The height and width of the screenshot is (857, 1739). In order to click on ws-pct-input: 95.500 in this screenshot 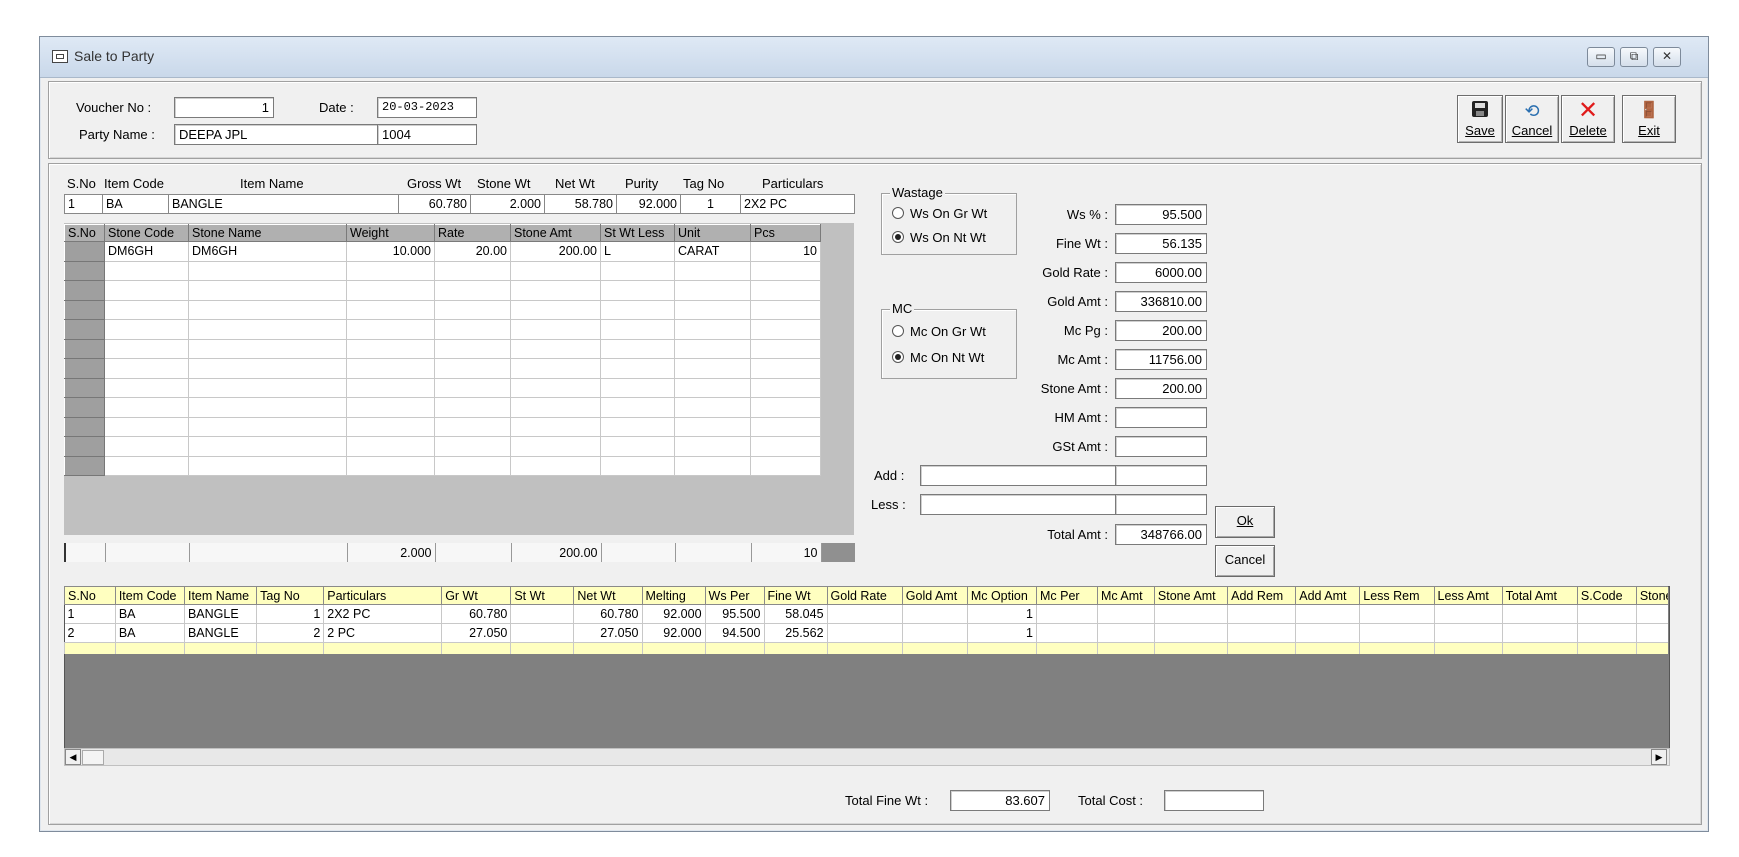, I will do `click(1161, 214)`.